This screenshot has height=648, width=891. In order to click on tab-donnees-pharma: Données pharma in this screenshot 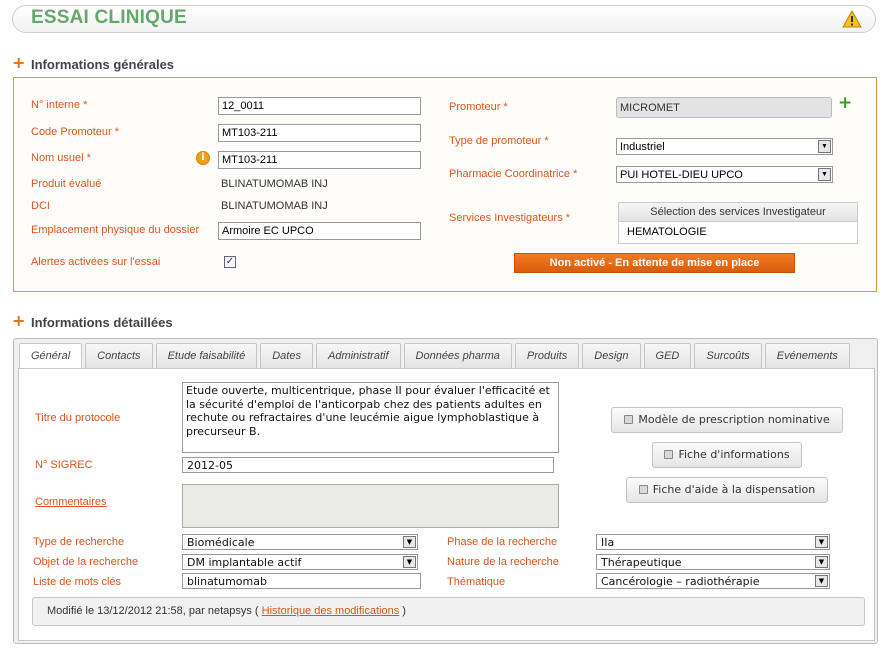, I will do `click(457, 355)`.